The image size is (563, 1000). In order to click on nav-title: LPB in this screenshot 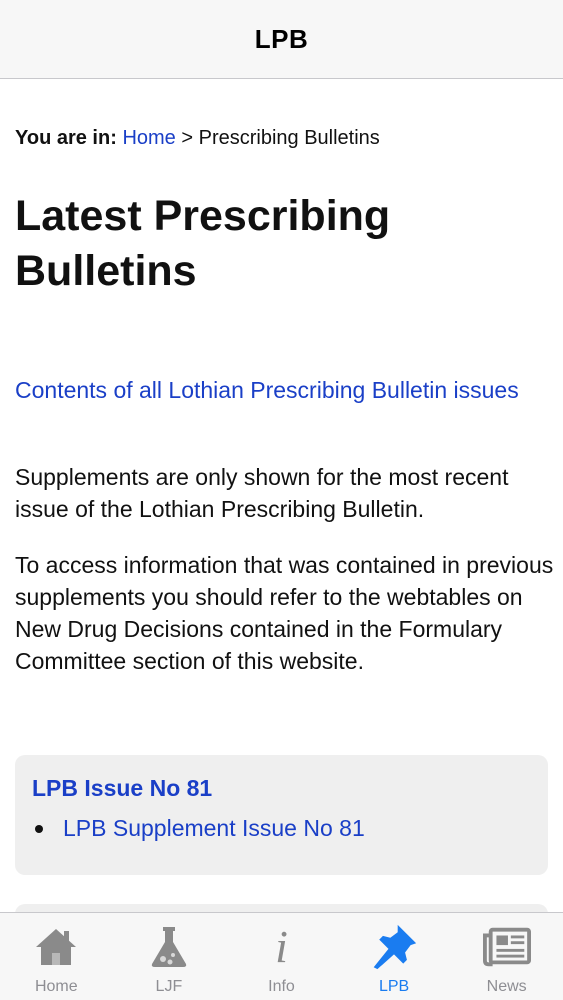, I will do `click(281, 38)`.